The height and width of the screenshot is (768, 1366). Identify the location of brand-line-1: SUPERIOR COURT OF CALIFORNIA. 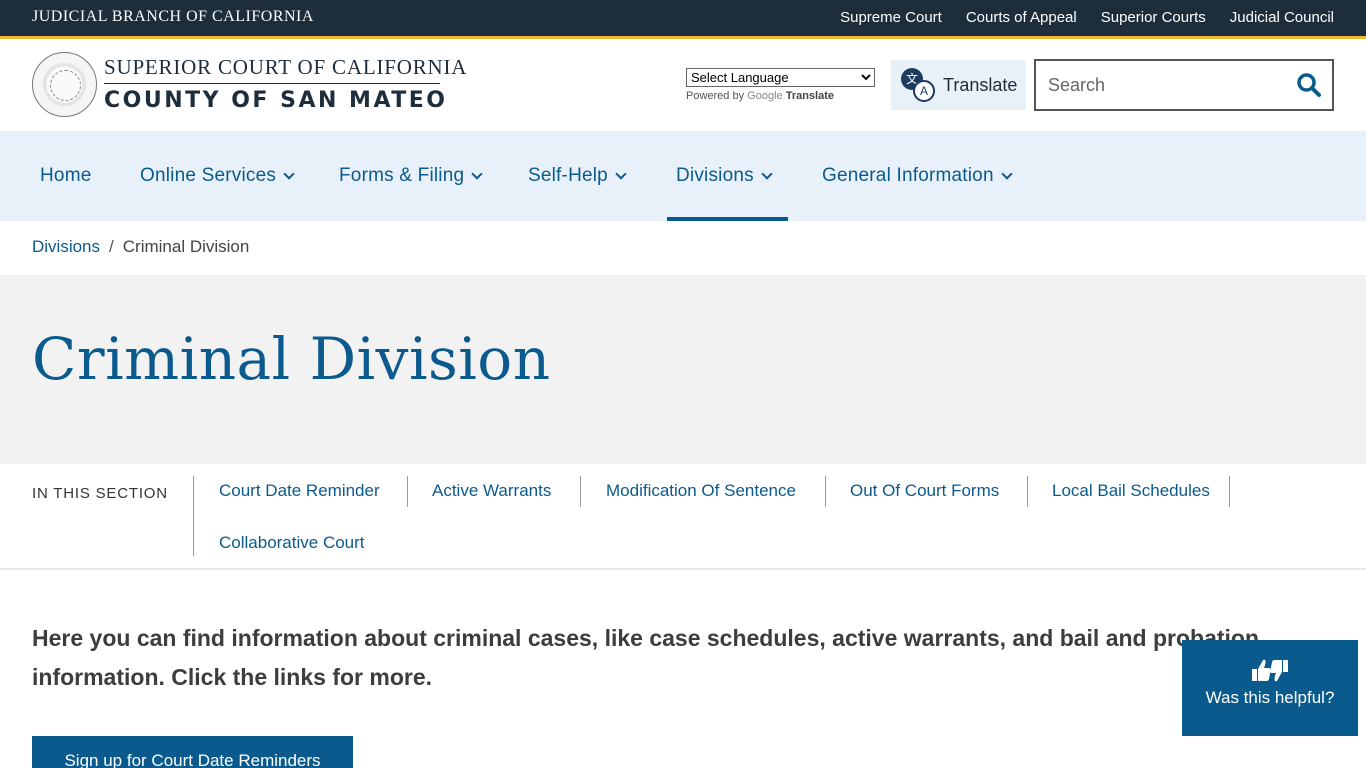
(286, 67).